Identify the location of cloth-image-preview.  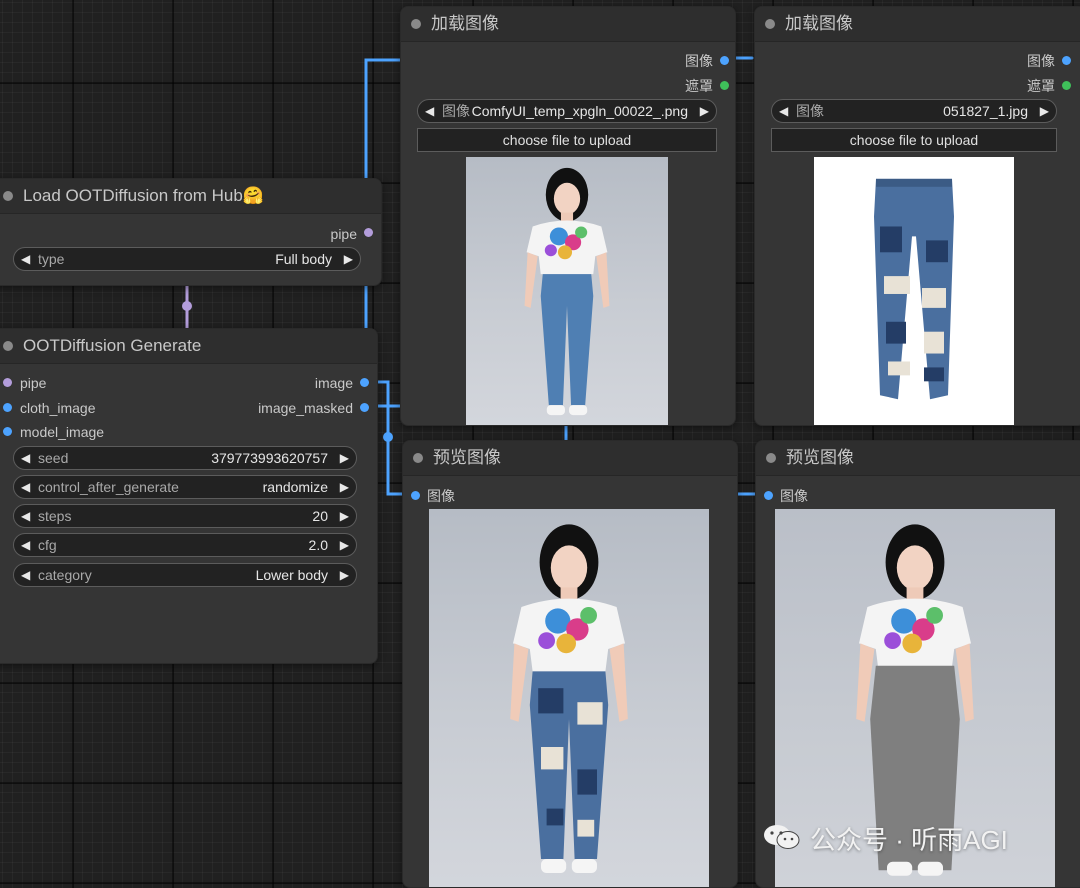
(914, 291).